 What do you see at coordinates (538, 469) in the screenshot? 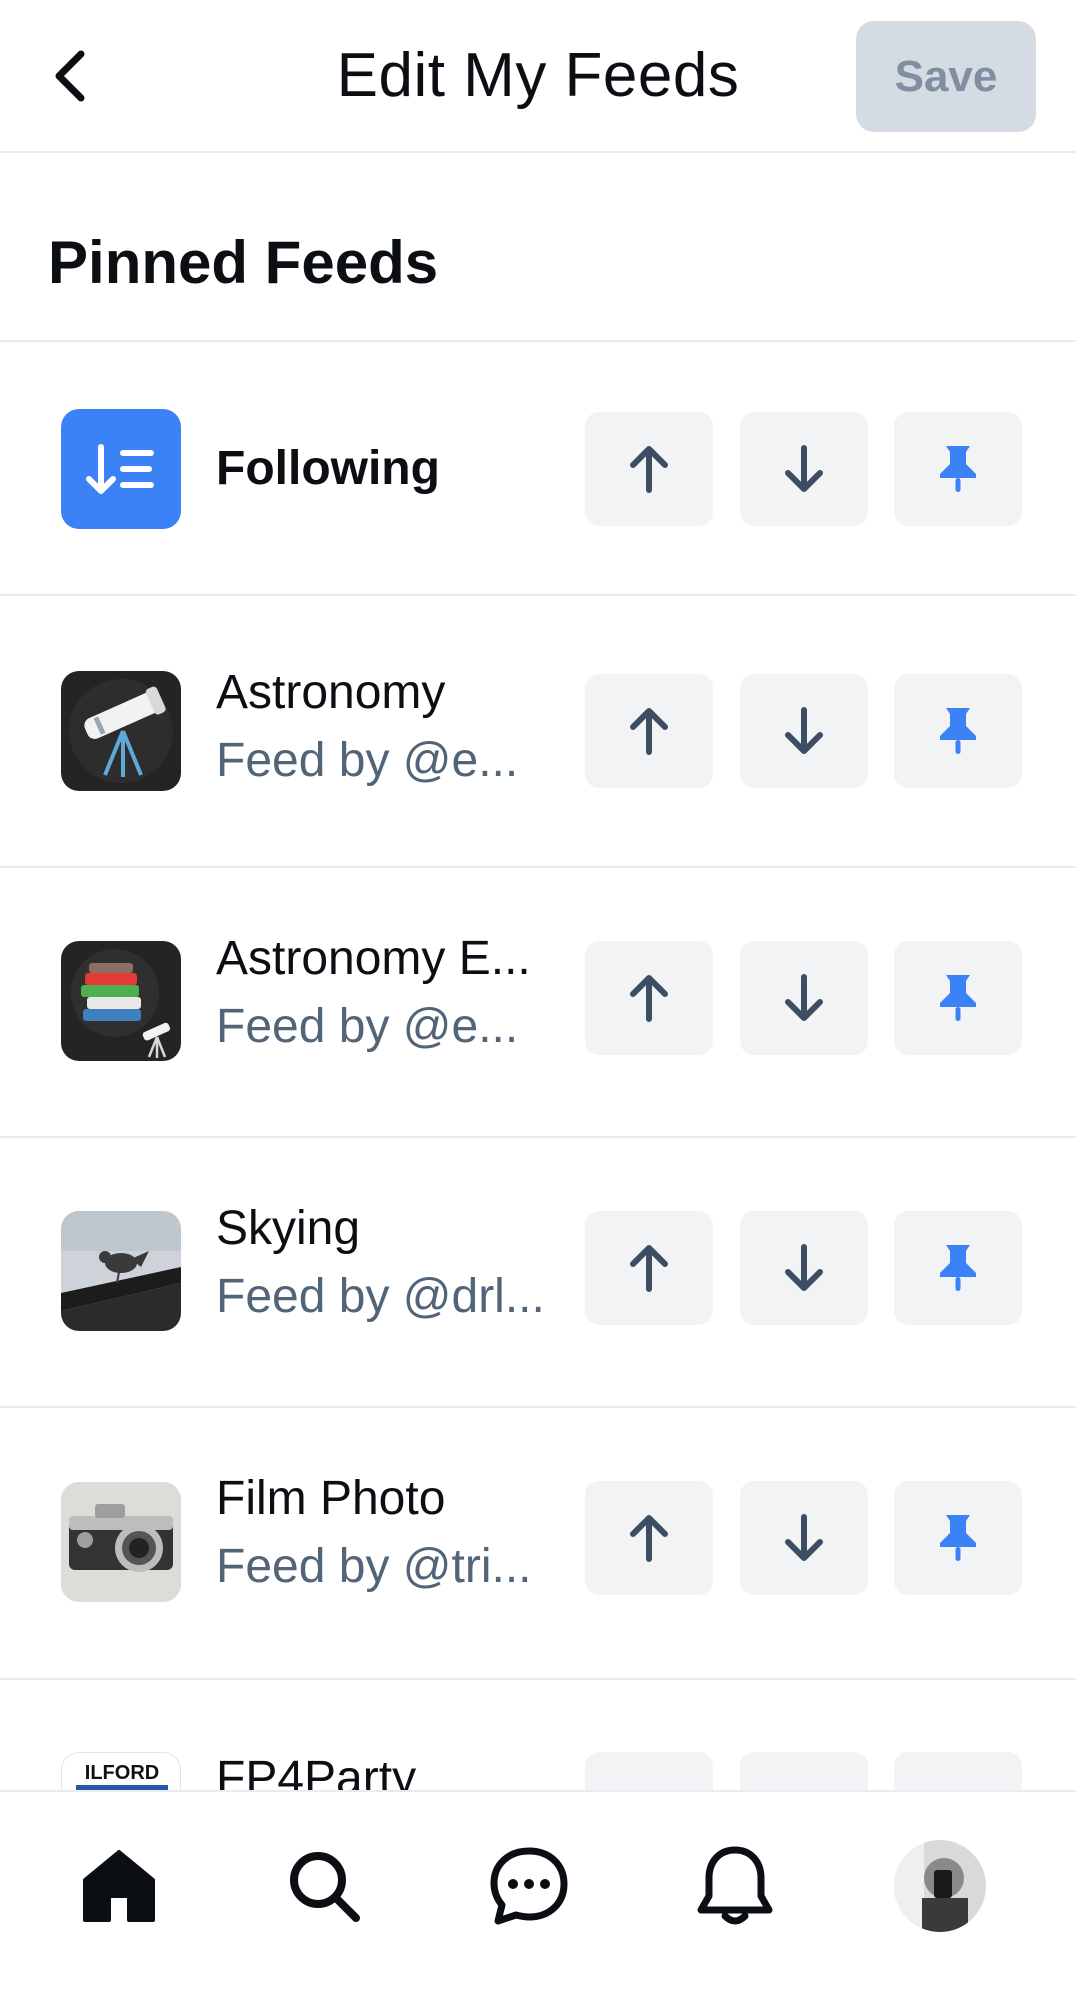
I see `feed-row-following: Following` at bounding box center [538, 469].